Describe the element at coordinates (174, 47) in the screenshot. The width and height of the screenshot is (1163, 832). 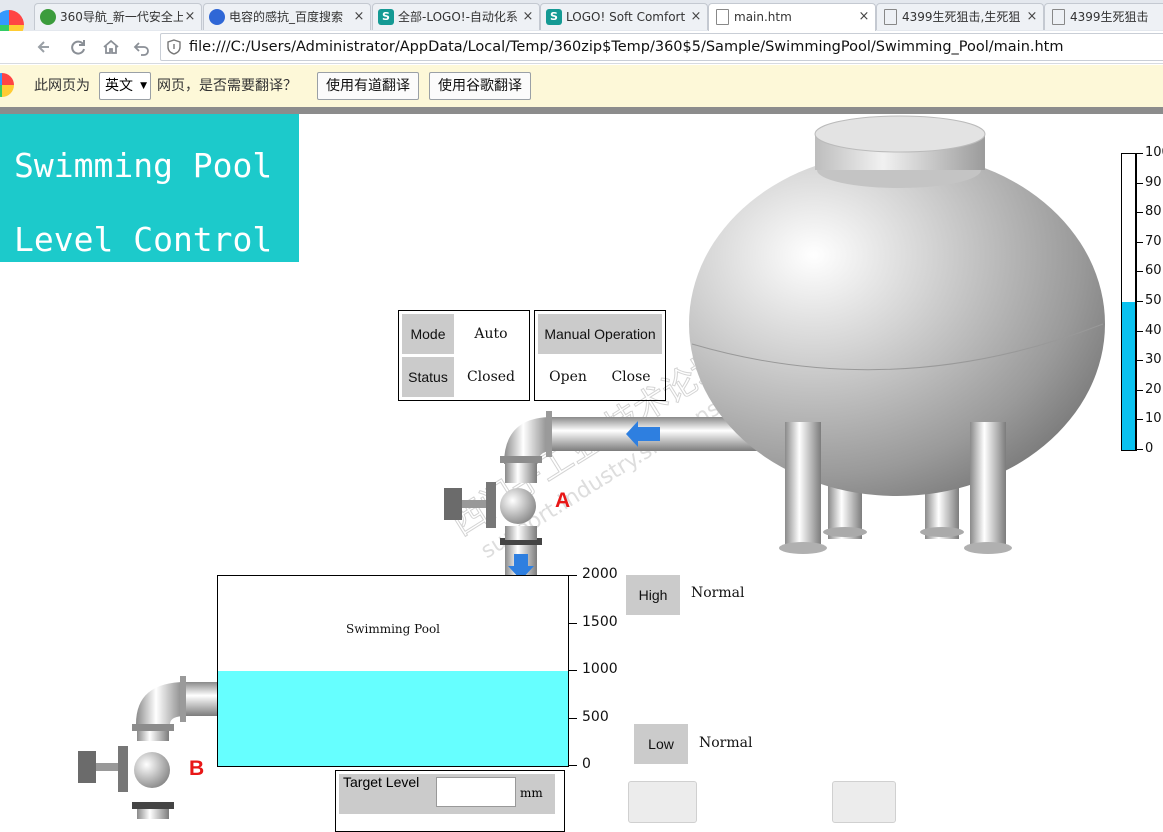
I see `shield-icon` at that location.